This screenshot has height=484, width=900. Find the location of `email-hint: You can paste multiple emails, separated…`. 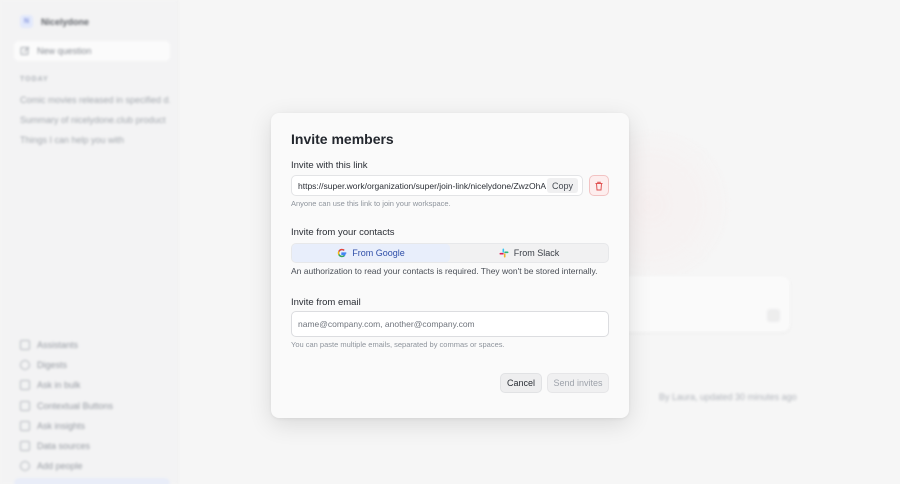

email-hint: You can paste multiple emails, separated… is located at coordinates (398, 344).